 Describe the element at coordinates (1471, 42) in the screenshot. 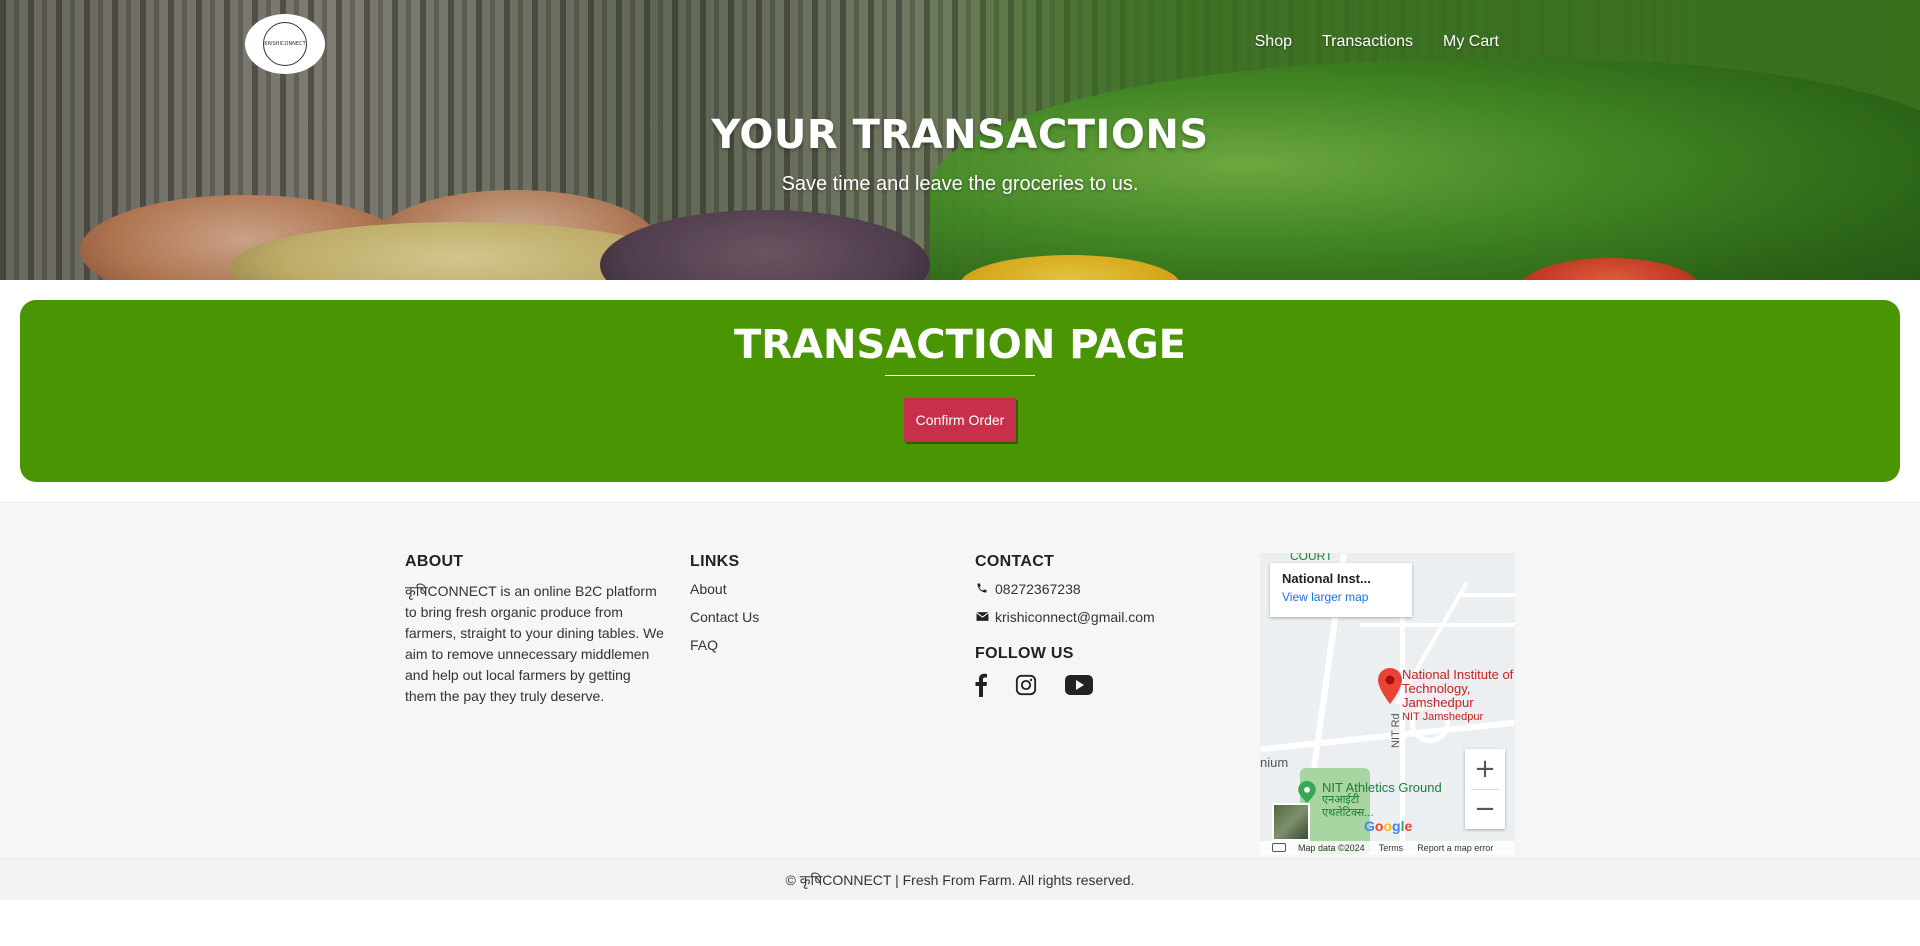

I see `nav-my-cart-link: My Cart` at that location.